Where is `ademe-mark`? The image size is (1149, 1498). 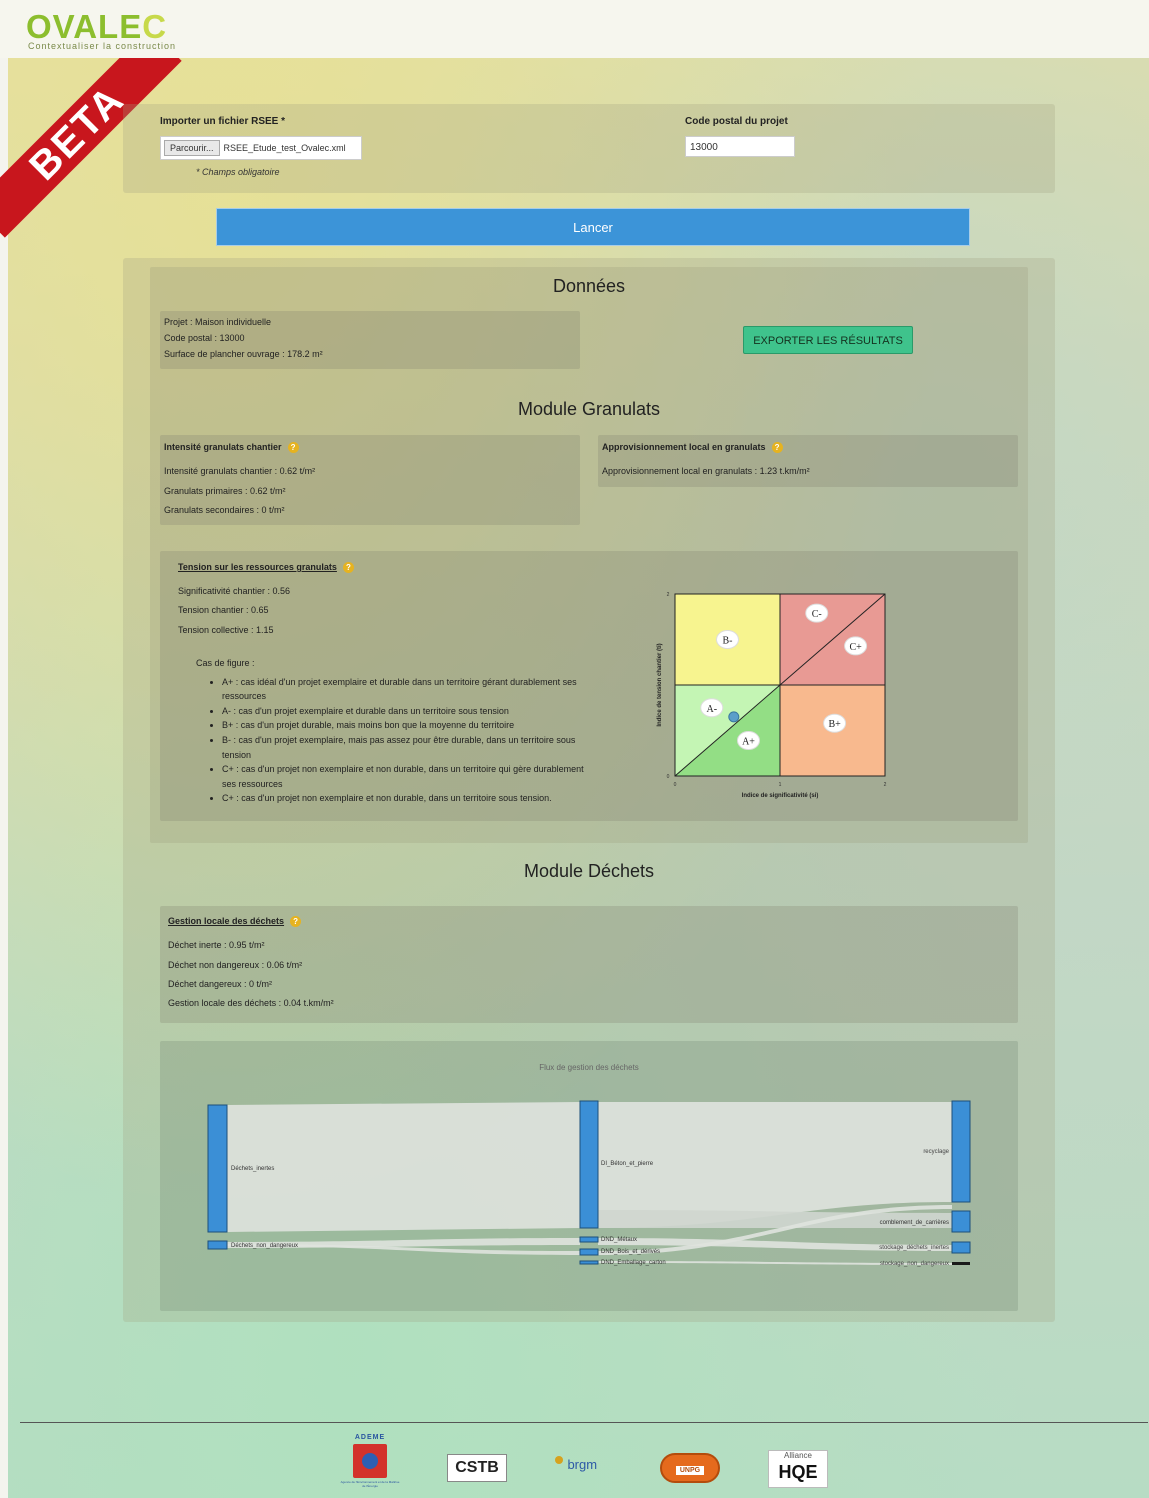 ademe-mark is located at coordinates (370, 1461).